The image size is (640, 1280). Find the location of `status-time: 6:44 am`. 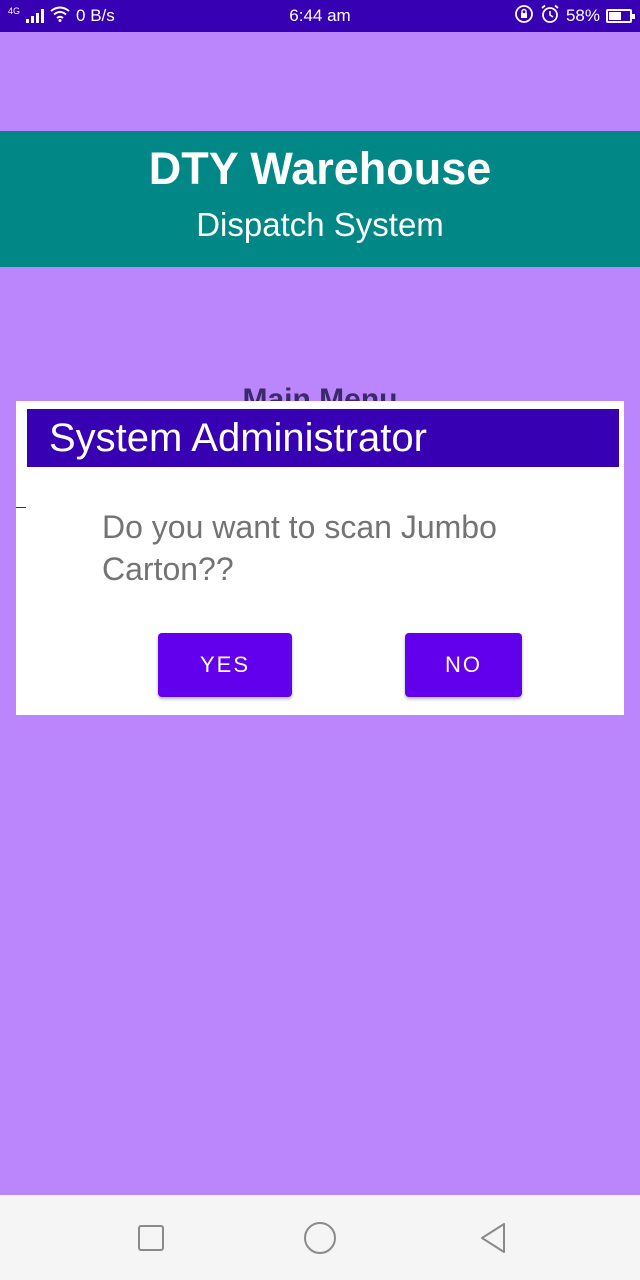

status-time: 6:44 am is located at coordinates (320, 15).